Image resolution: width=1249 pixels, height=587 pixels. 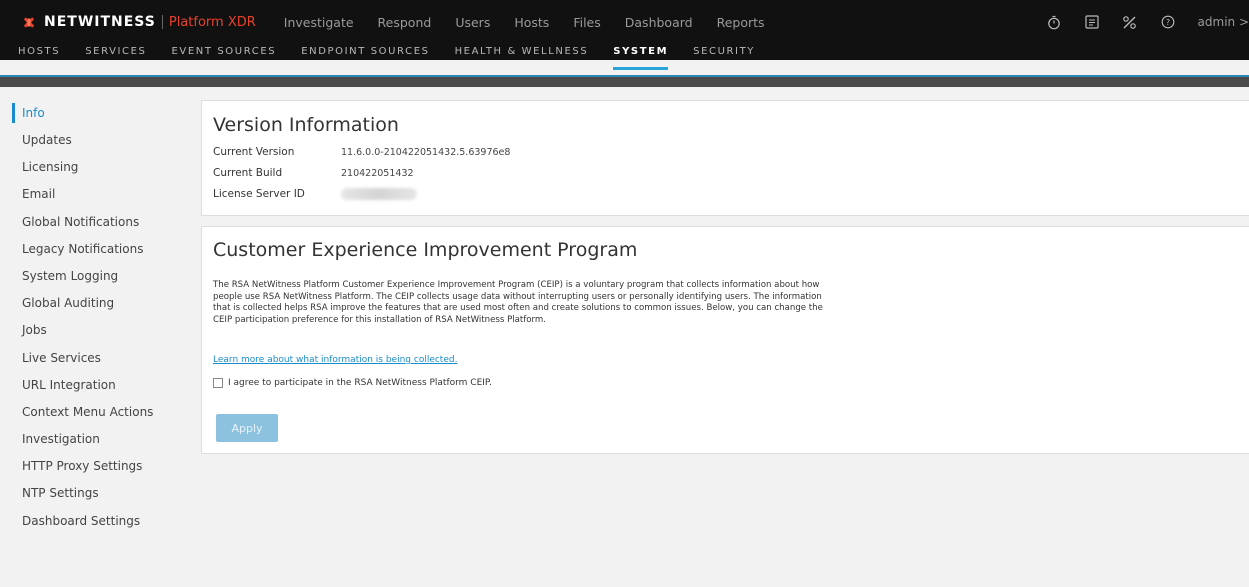 I want to click on toolbar: ? admin >, so click(x=1136, y=22).